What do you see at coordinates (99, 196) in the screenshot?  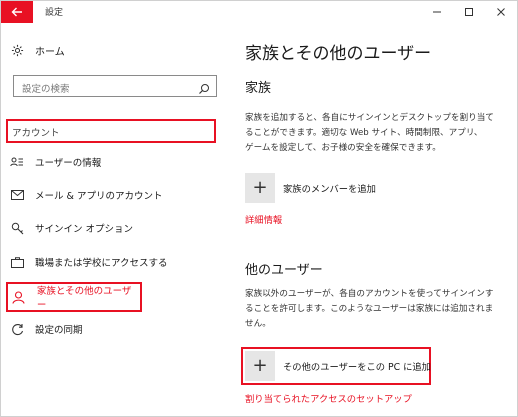 I see `sidebar-item-label: メール & アプリのアカウント` at bounding box center [99, 196].